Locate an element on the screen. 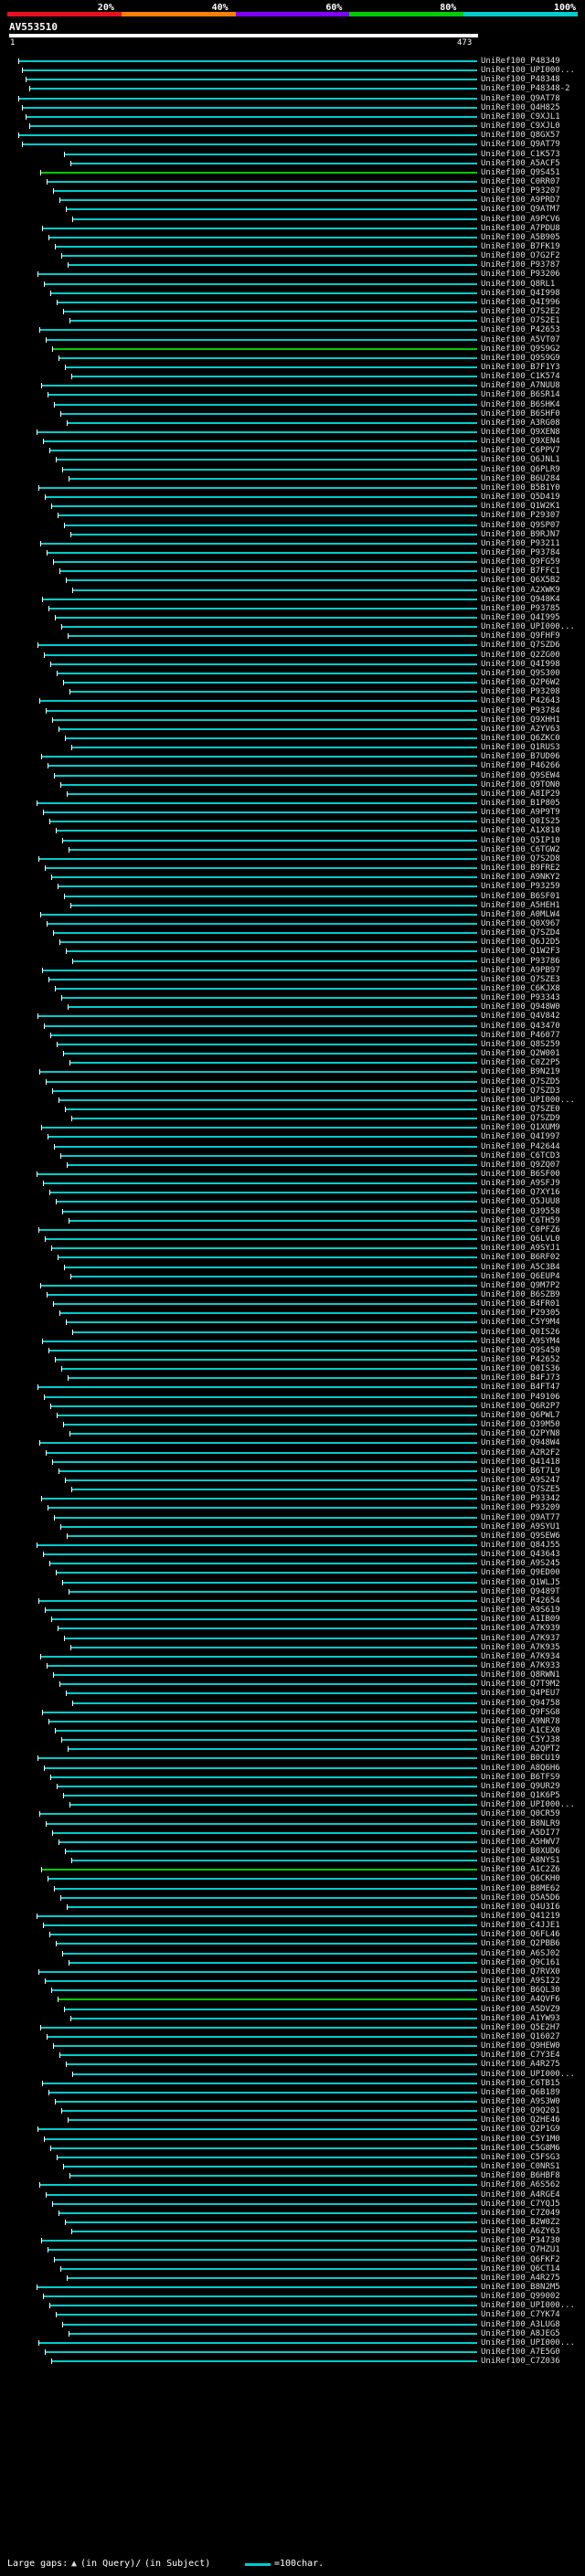 The height and width of the screenshot is (2576, 585). hit-label: UniRef100_B6TFS9 is located at coordinates (520, 1777).